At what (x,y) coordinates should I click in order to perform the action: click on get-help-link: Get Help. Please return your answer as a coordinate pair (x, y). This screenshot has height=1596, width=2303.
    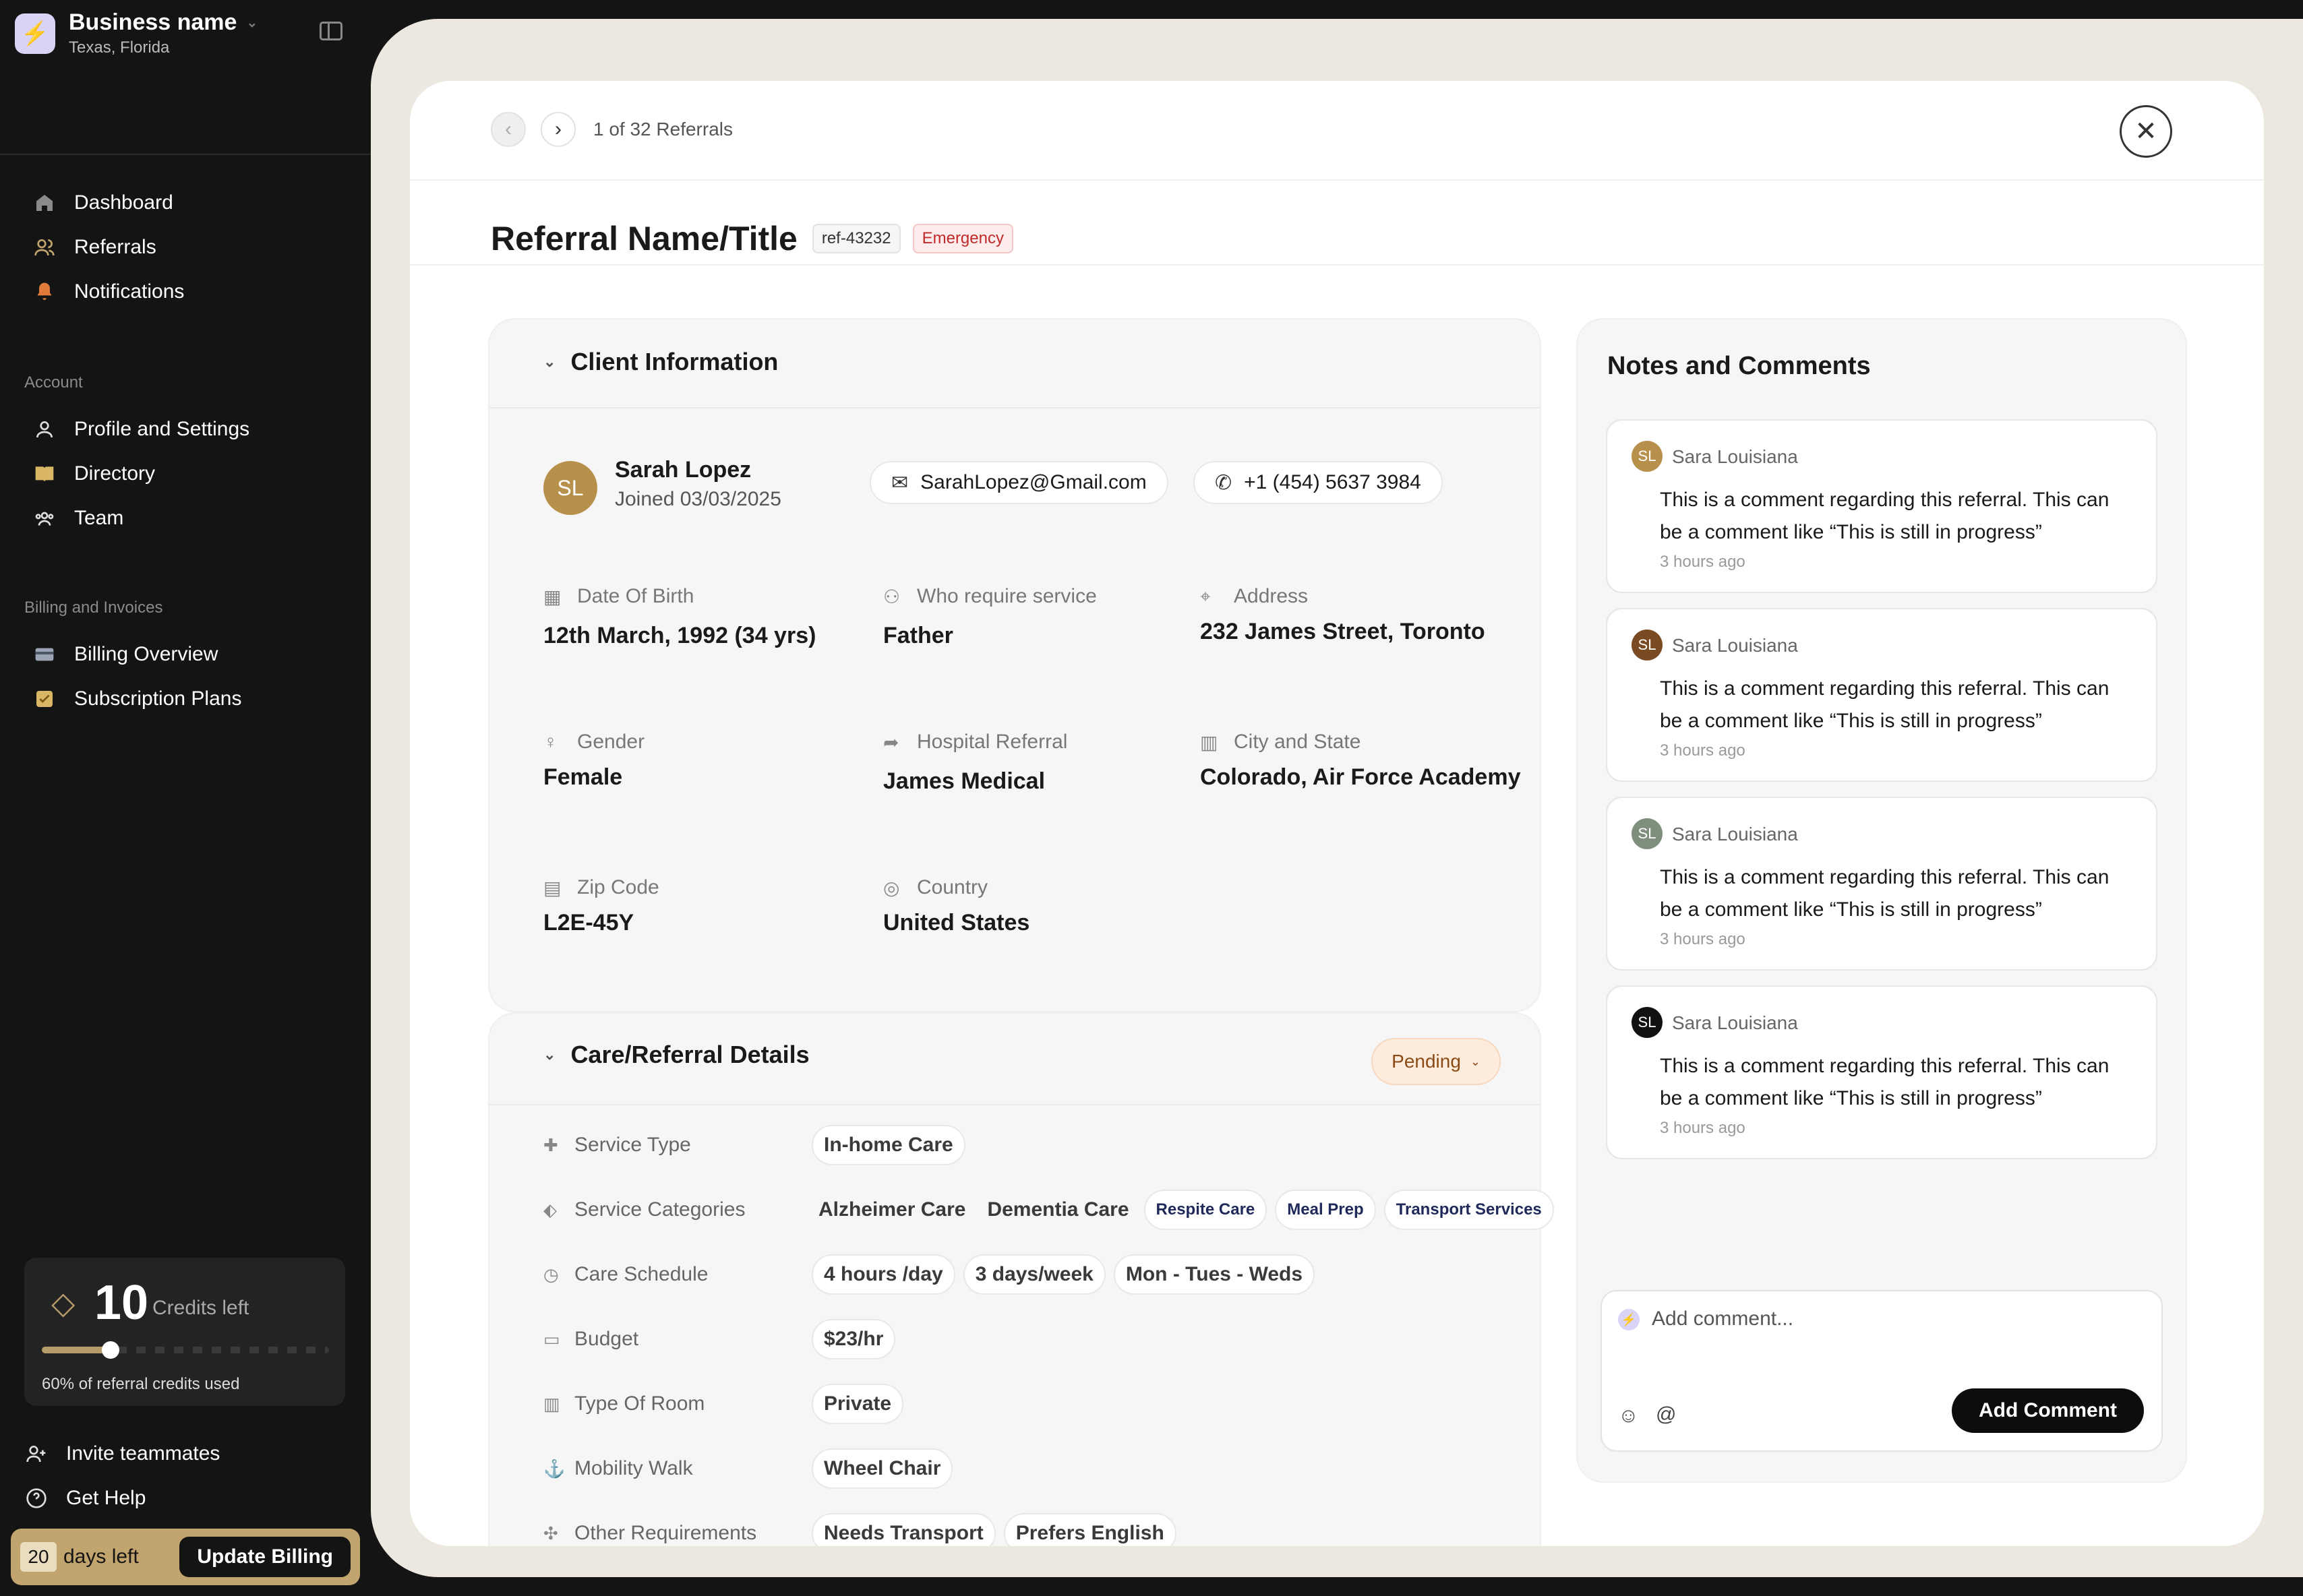
    Looking at the image, I should click on (186, 1498).